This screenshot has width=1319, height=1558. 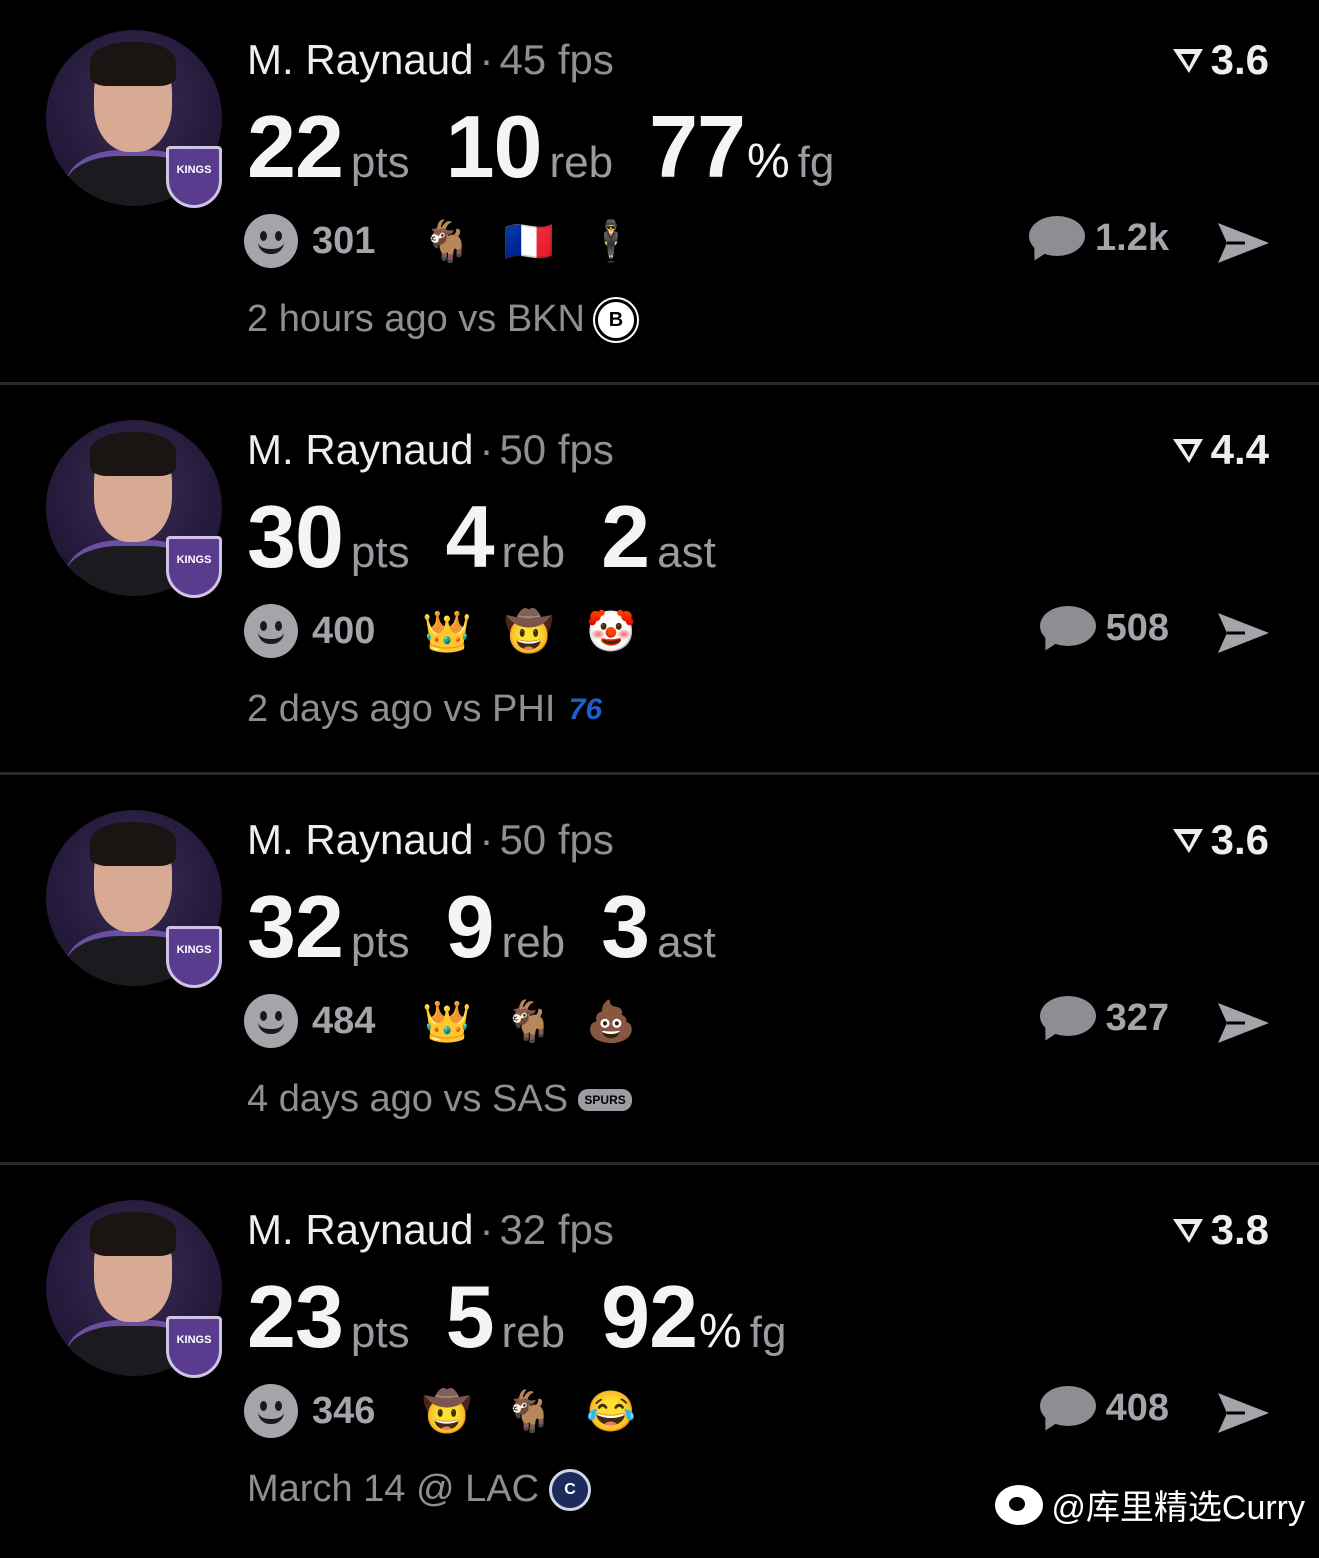 What do you see at coordinates (1104, 630) in the screenshot?
I see `comments-button: 508` at bounding box center [1104, 630].